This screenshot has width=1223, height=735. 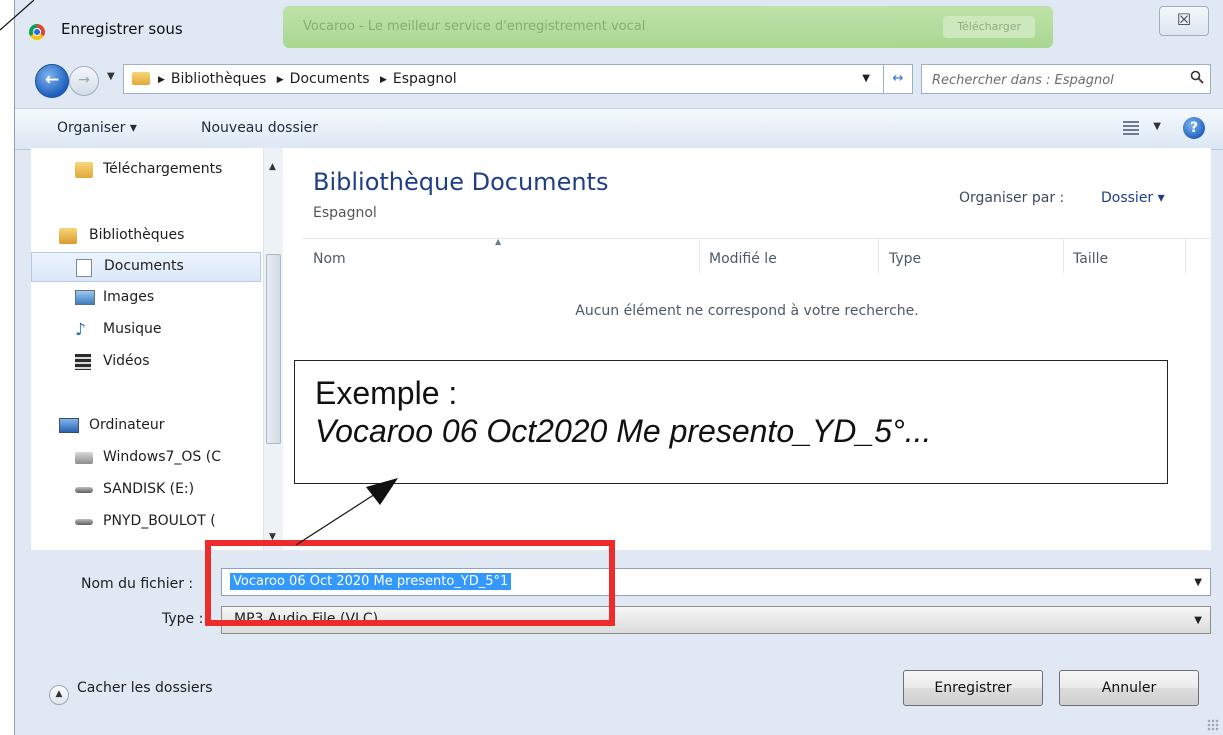 I want to click on nav-item-label: Musique, so click(x=132, y=329).